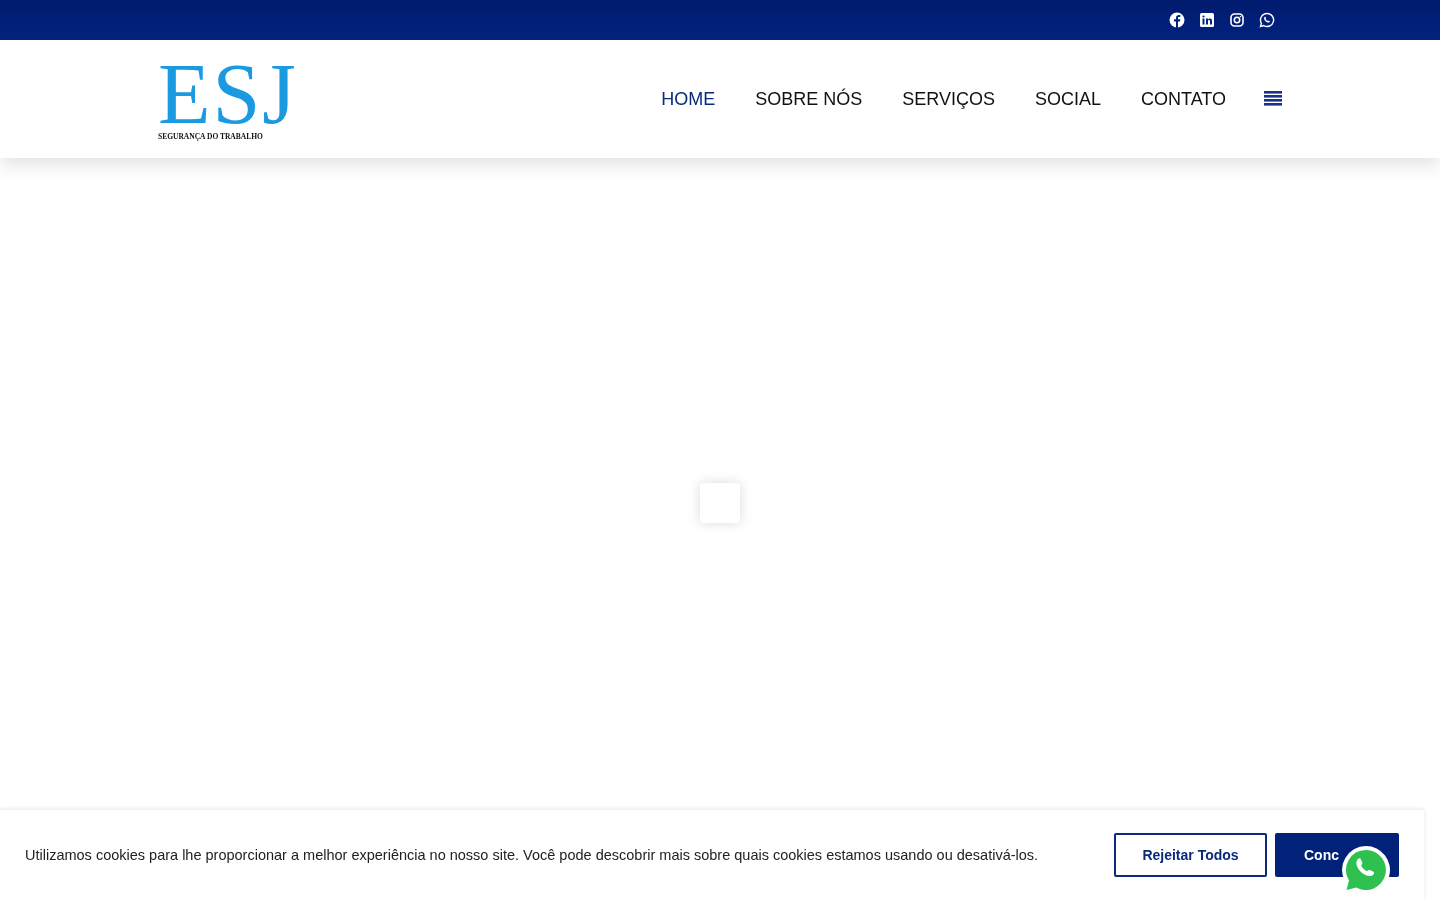 The height and width of the screenshot is (900, 1440). I want to click on cookie-message: Utilizamos cookies para lhe proporcionar a melhor experiência no nosso site. Você pode descobrir mais sobre quais cookies estamos usando ou desativá-los., so click(532, 855).